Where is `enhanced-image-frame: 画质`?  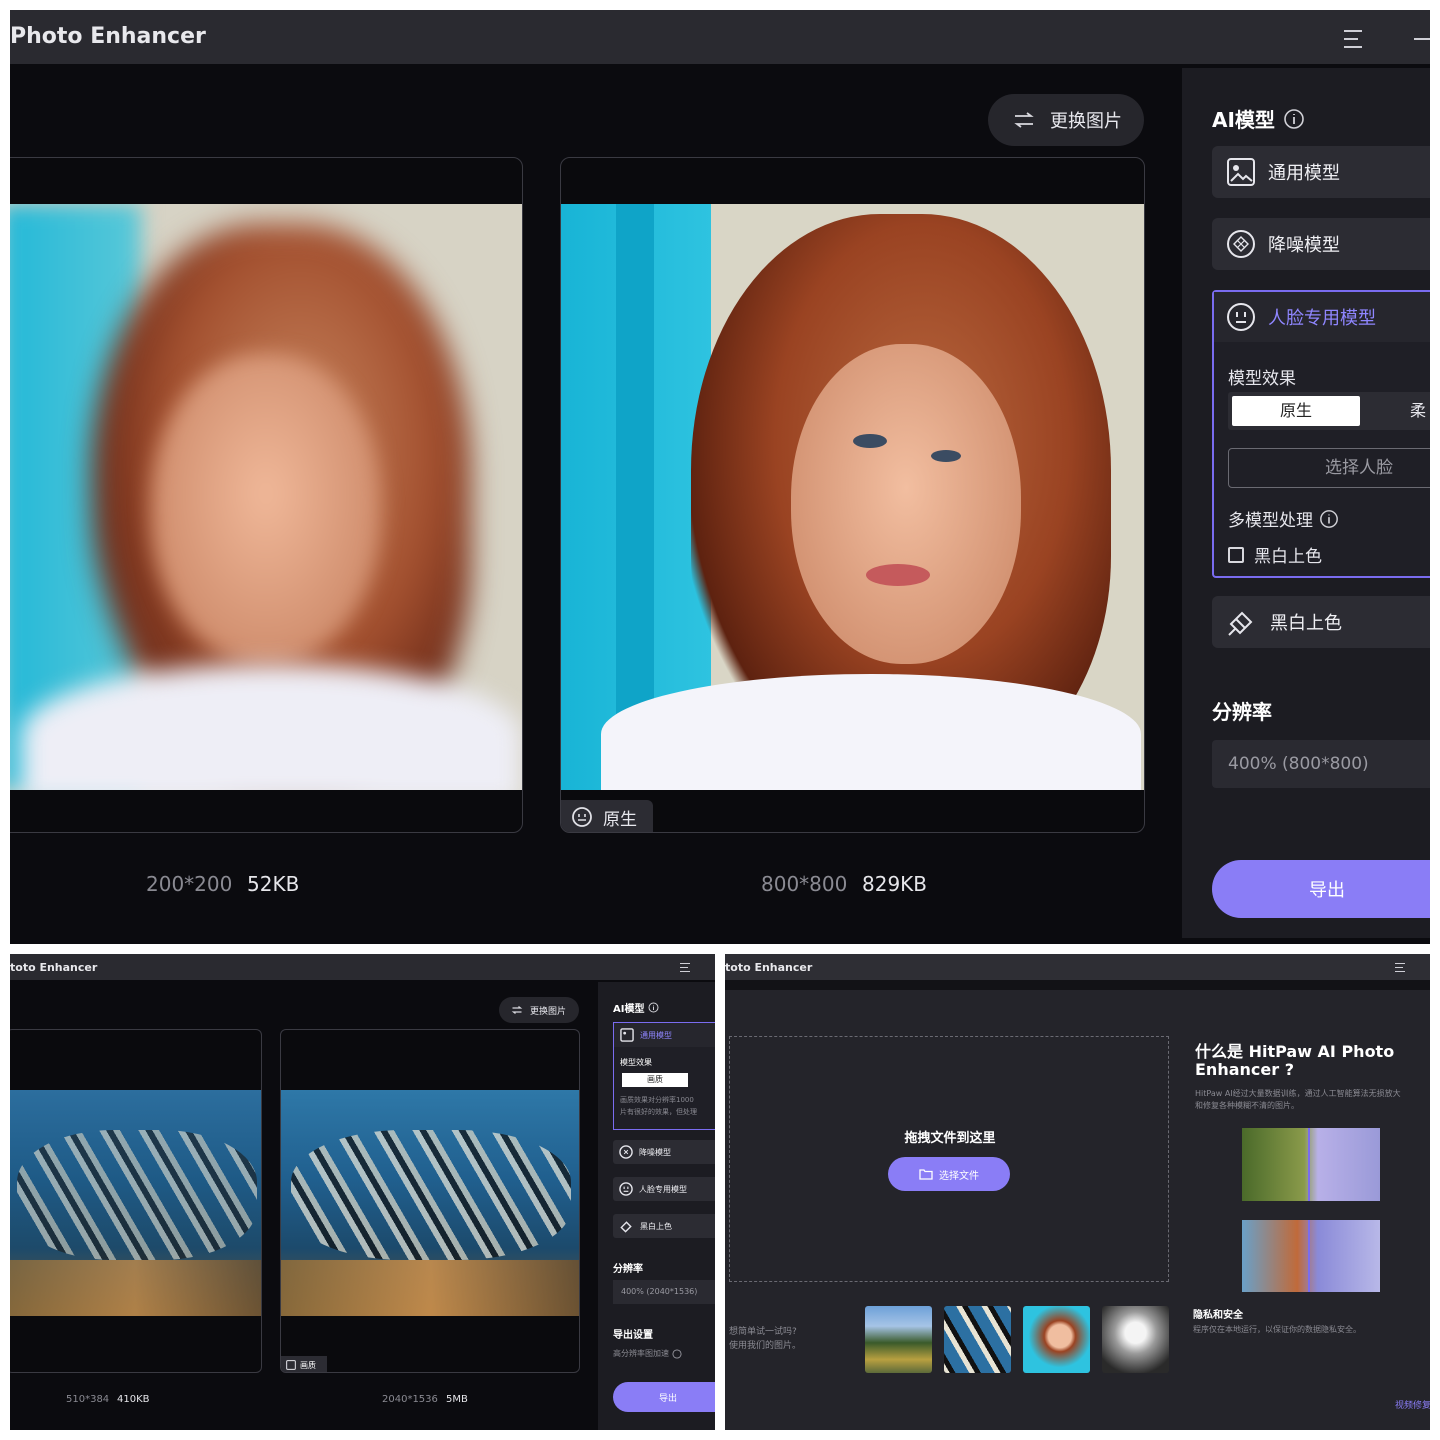 enhanced-image-frame: 画质 is located at coordinates (430, 1201).